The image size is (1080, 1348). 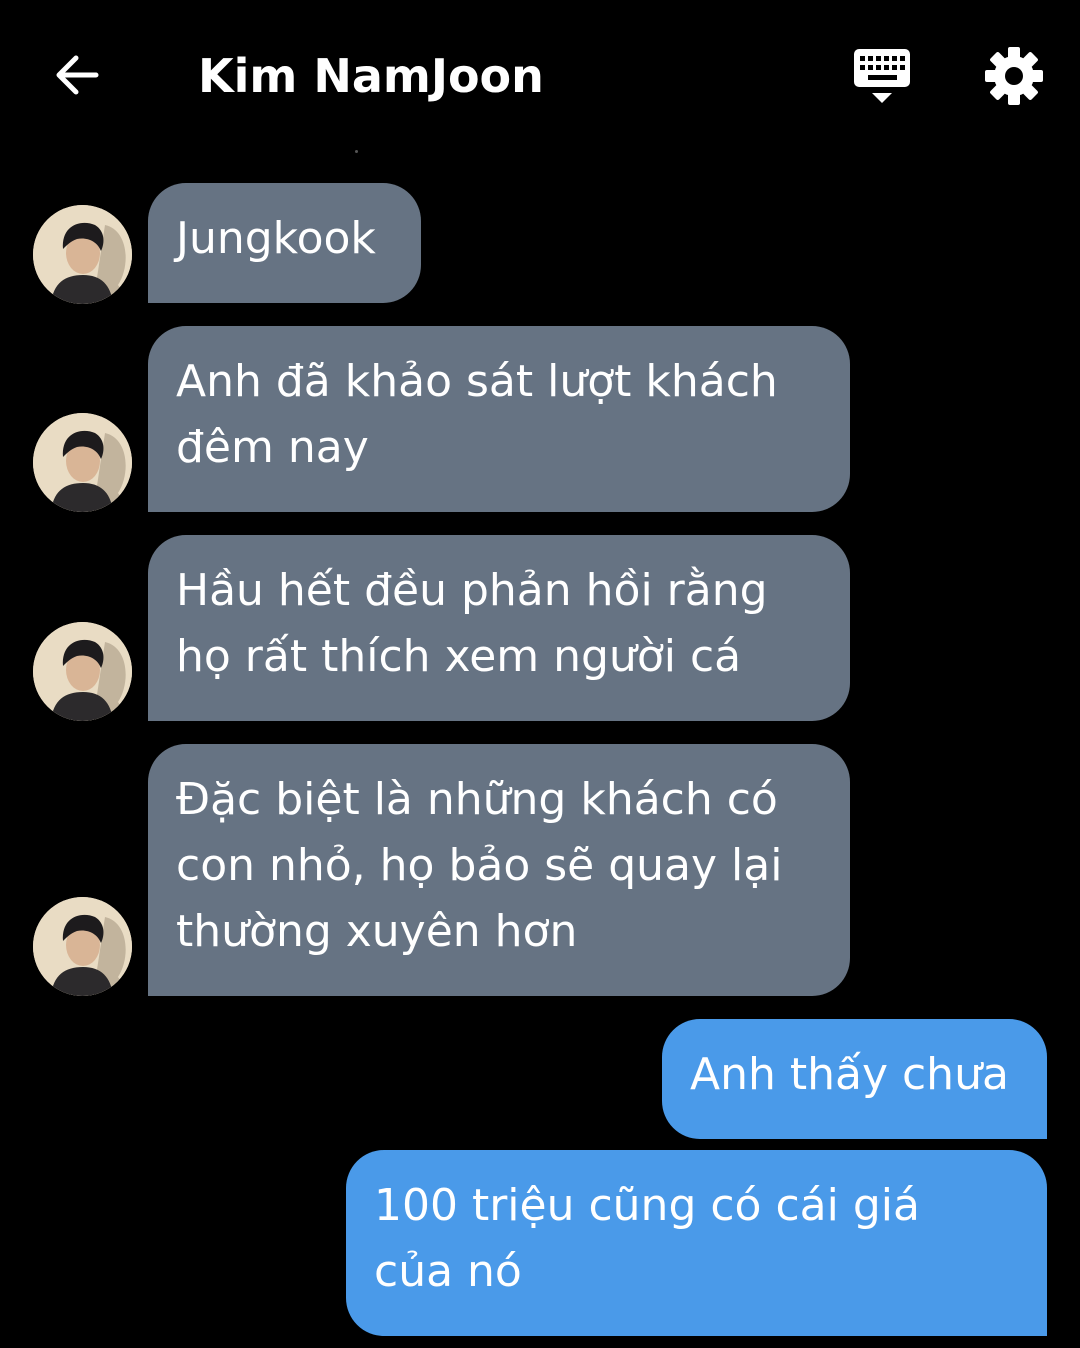 I want to click on message-bubble-outgoing: 100 triệu cũng có cái giá của nó, so click(x=696, y=1243).